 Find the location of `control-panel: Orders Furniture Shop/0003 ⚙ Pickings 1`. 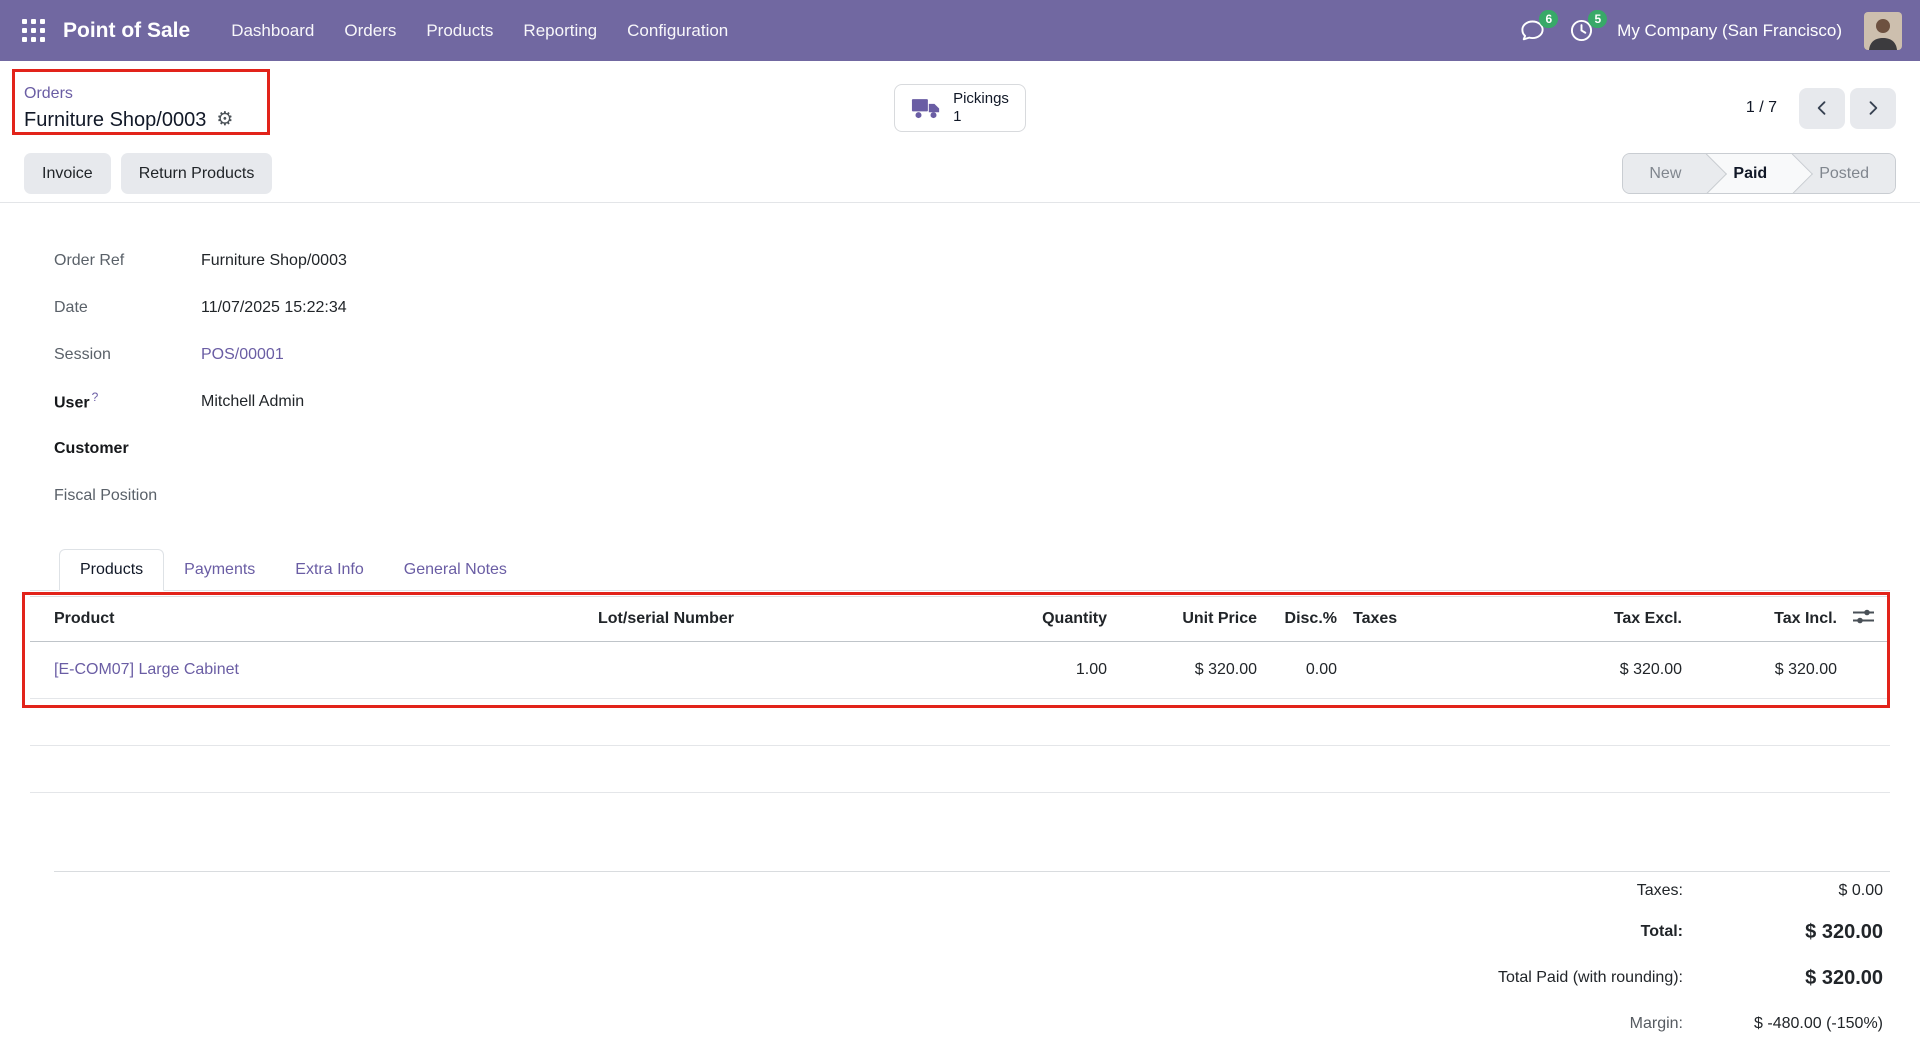

control-panel: Orders Furniture Shop/0003 ⚙ Pickings 1 is located at coordinates (960, 132).